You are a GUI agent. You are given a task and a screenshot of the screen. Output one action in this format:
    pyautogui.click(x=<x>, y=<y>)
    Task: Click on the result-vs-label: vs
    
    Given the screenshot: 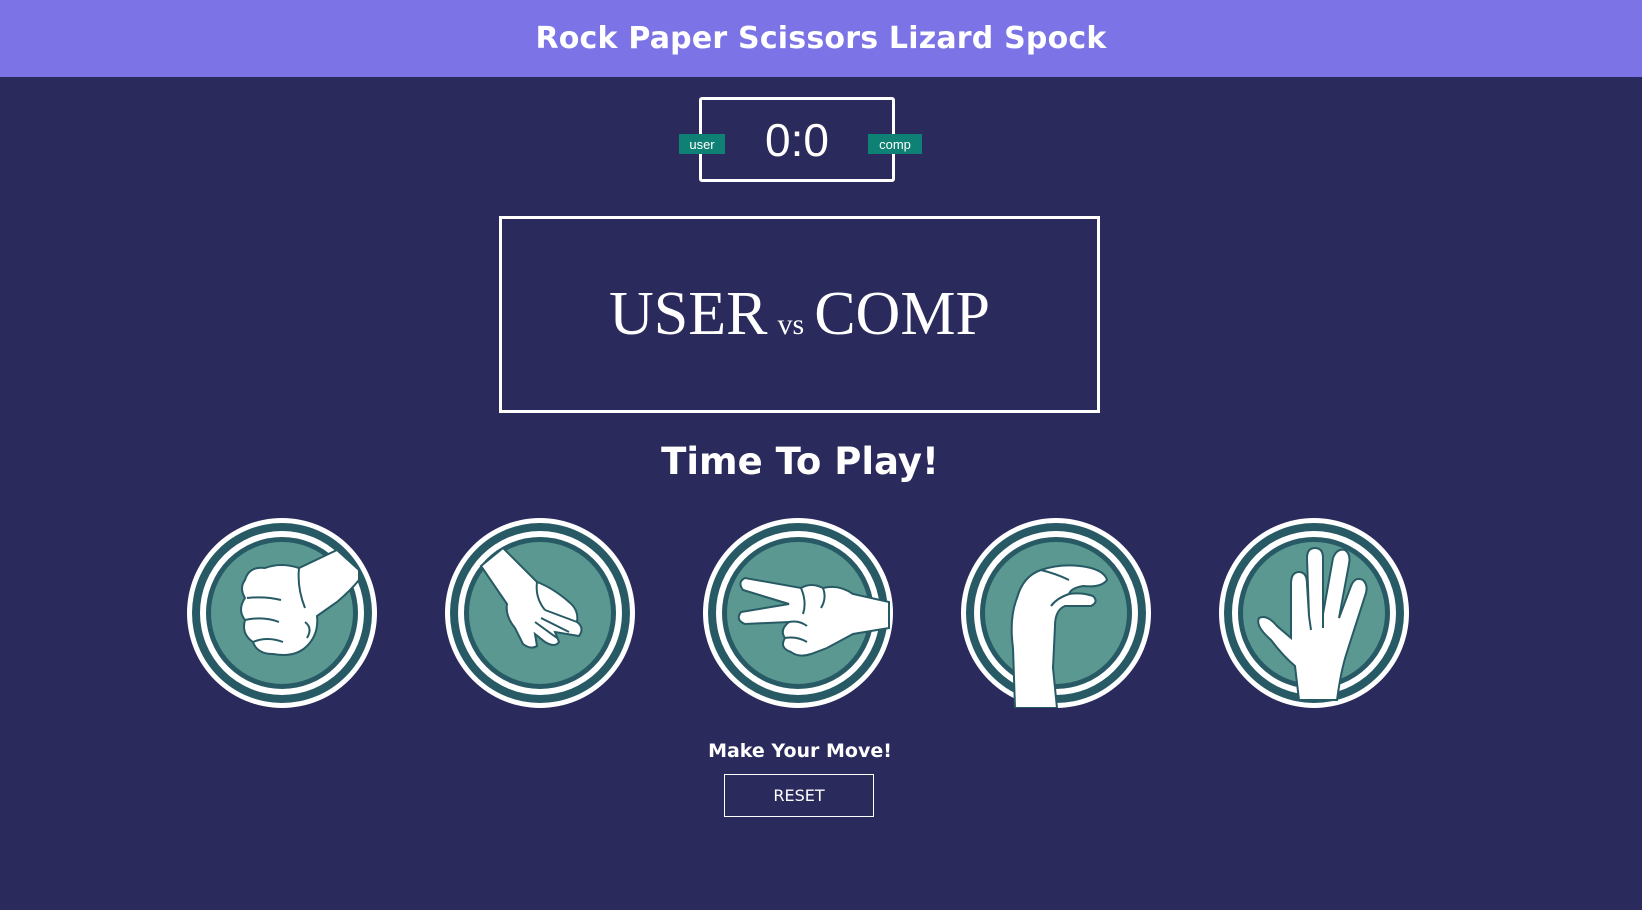 What is the action you would take?
    pyautogui.click(x=791, y=324)
    